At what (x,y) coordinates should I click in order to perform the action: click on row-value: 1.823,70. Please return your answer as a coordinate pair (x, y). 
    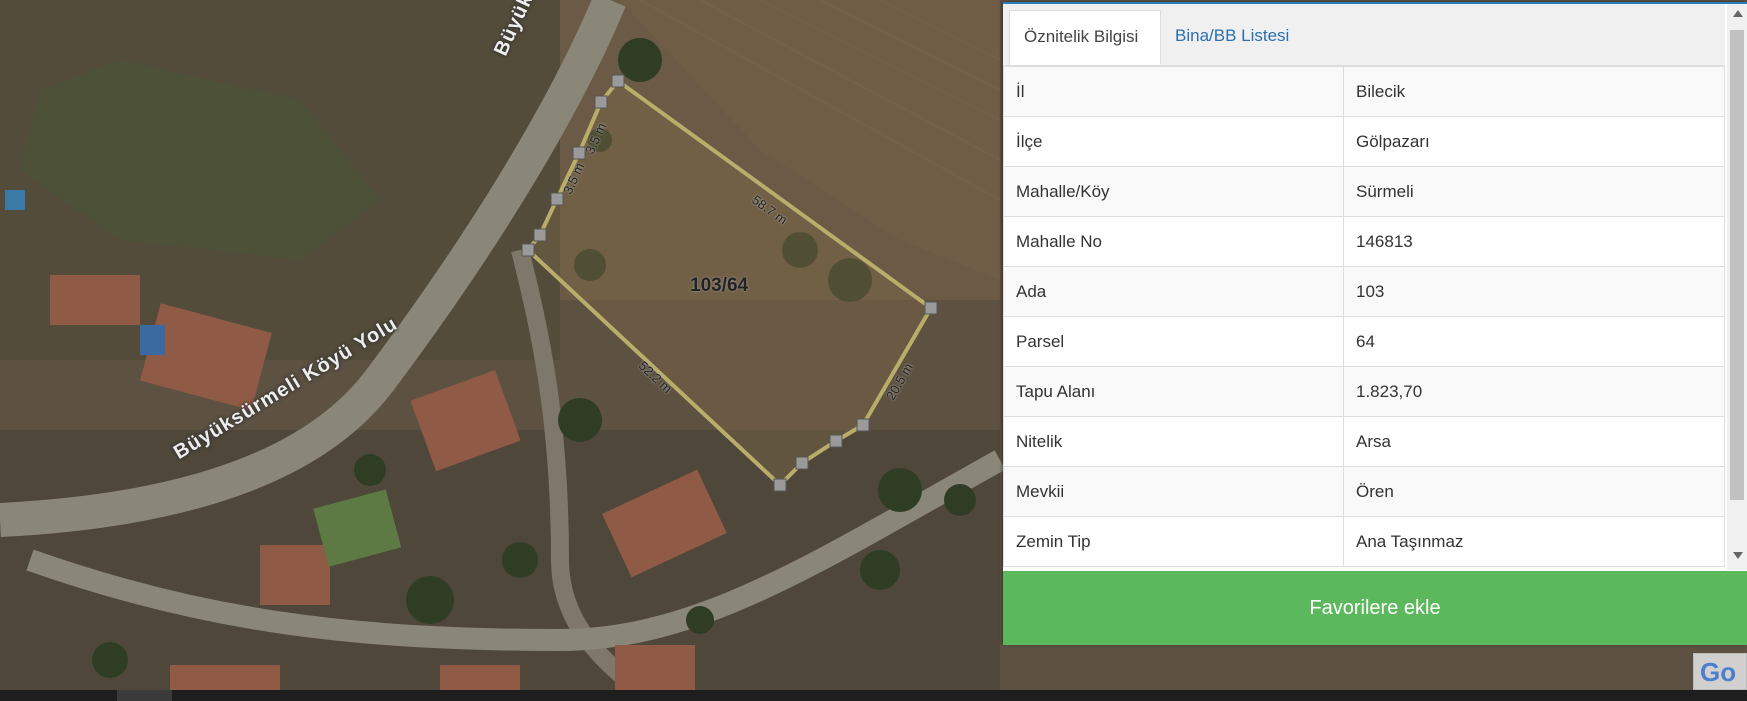
    Looking at the image, I should click on (1534, 391).